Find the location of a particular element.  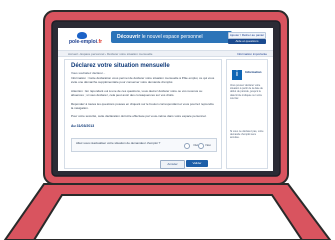

radio-no is located at coordinates (201, 146).